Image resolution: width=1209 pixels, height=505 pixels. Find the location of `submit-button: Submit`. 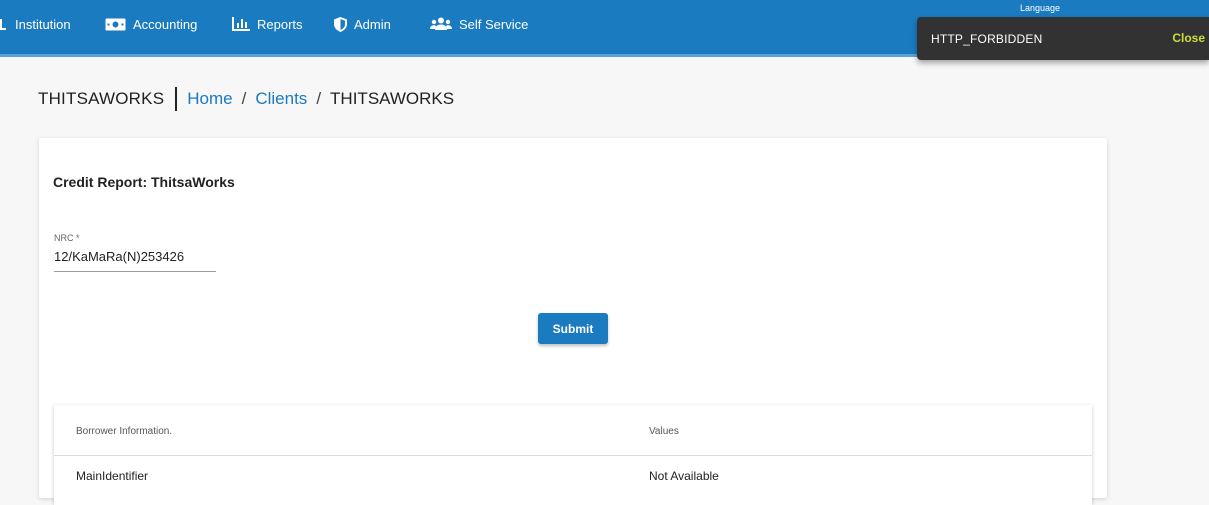

submit-button: Submit is located at coordinates (573, 328).